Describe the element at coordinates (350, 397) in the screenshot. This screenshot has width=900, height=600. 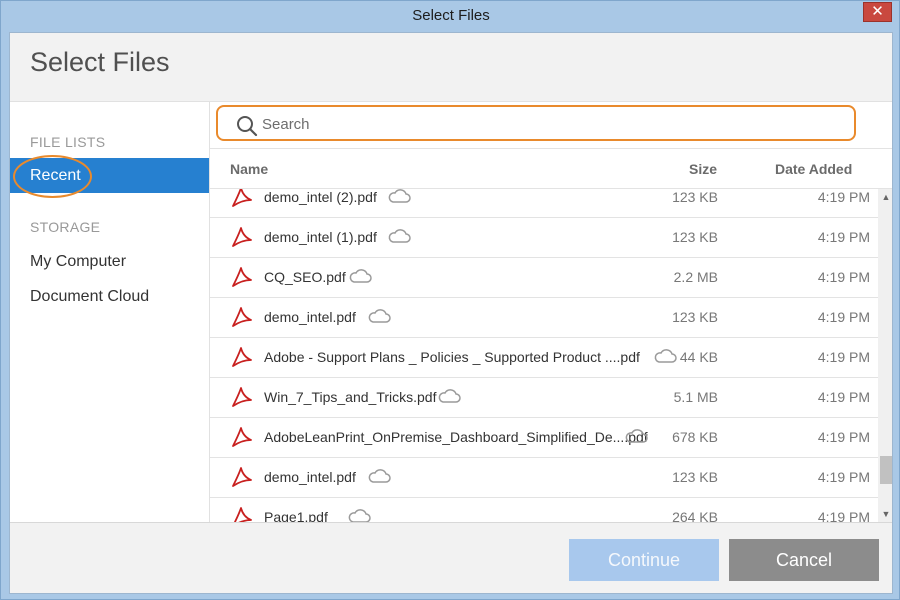
I see `file-name: Win_7_Tips_and_Tricks.pdf` at that location.